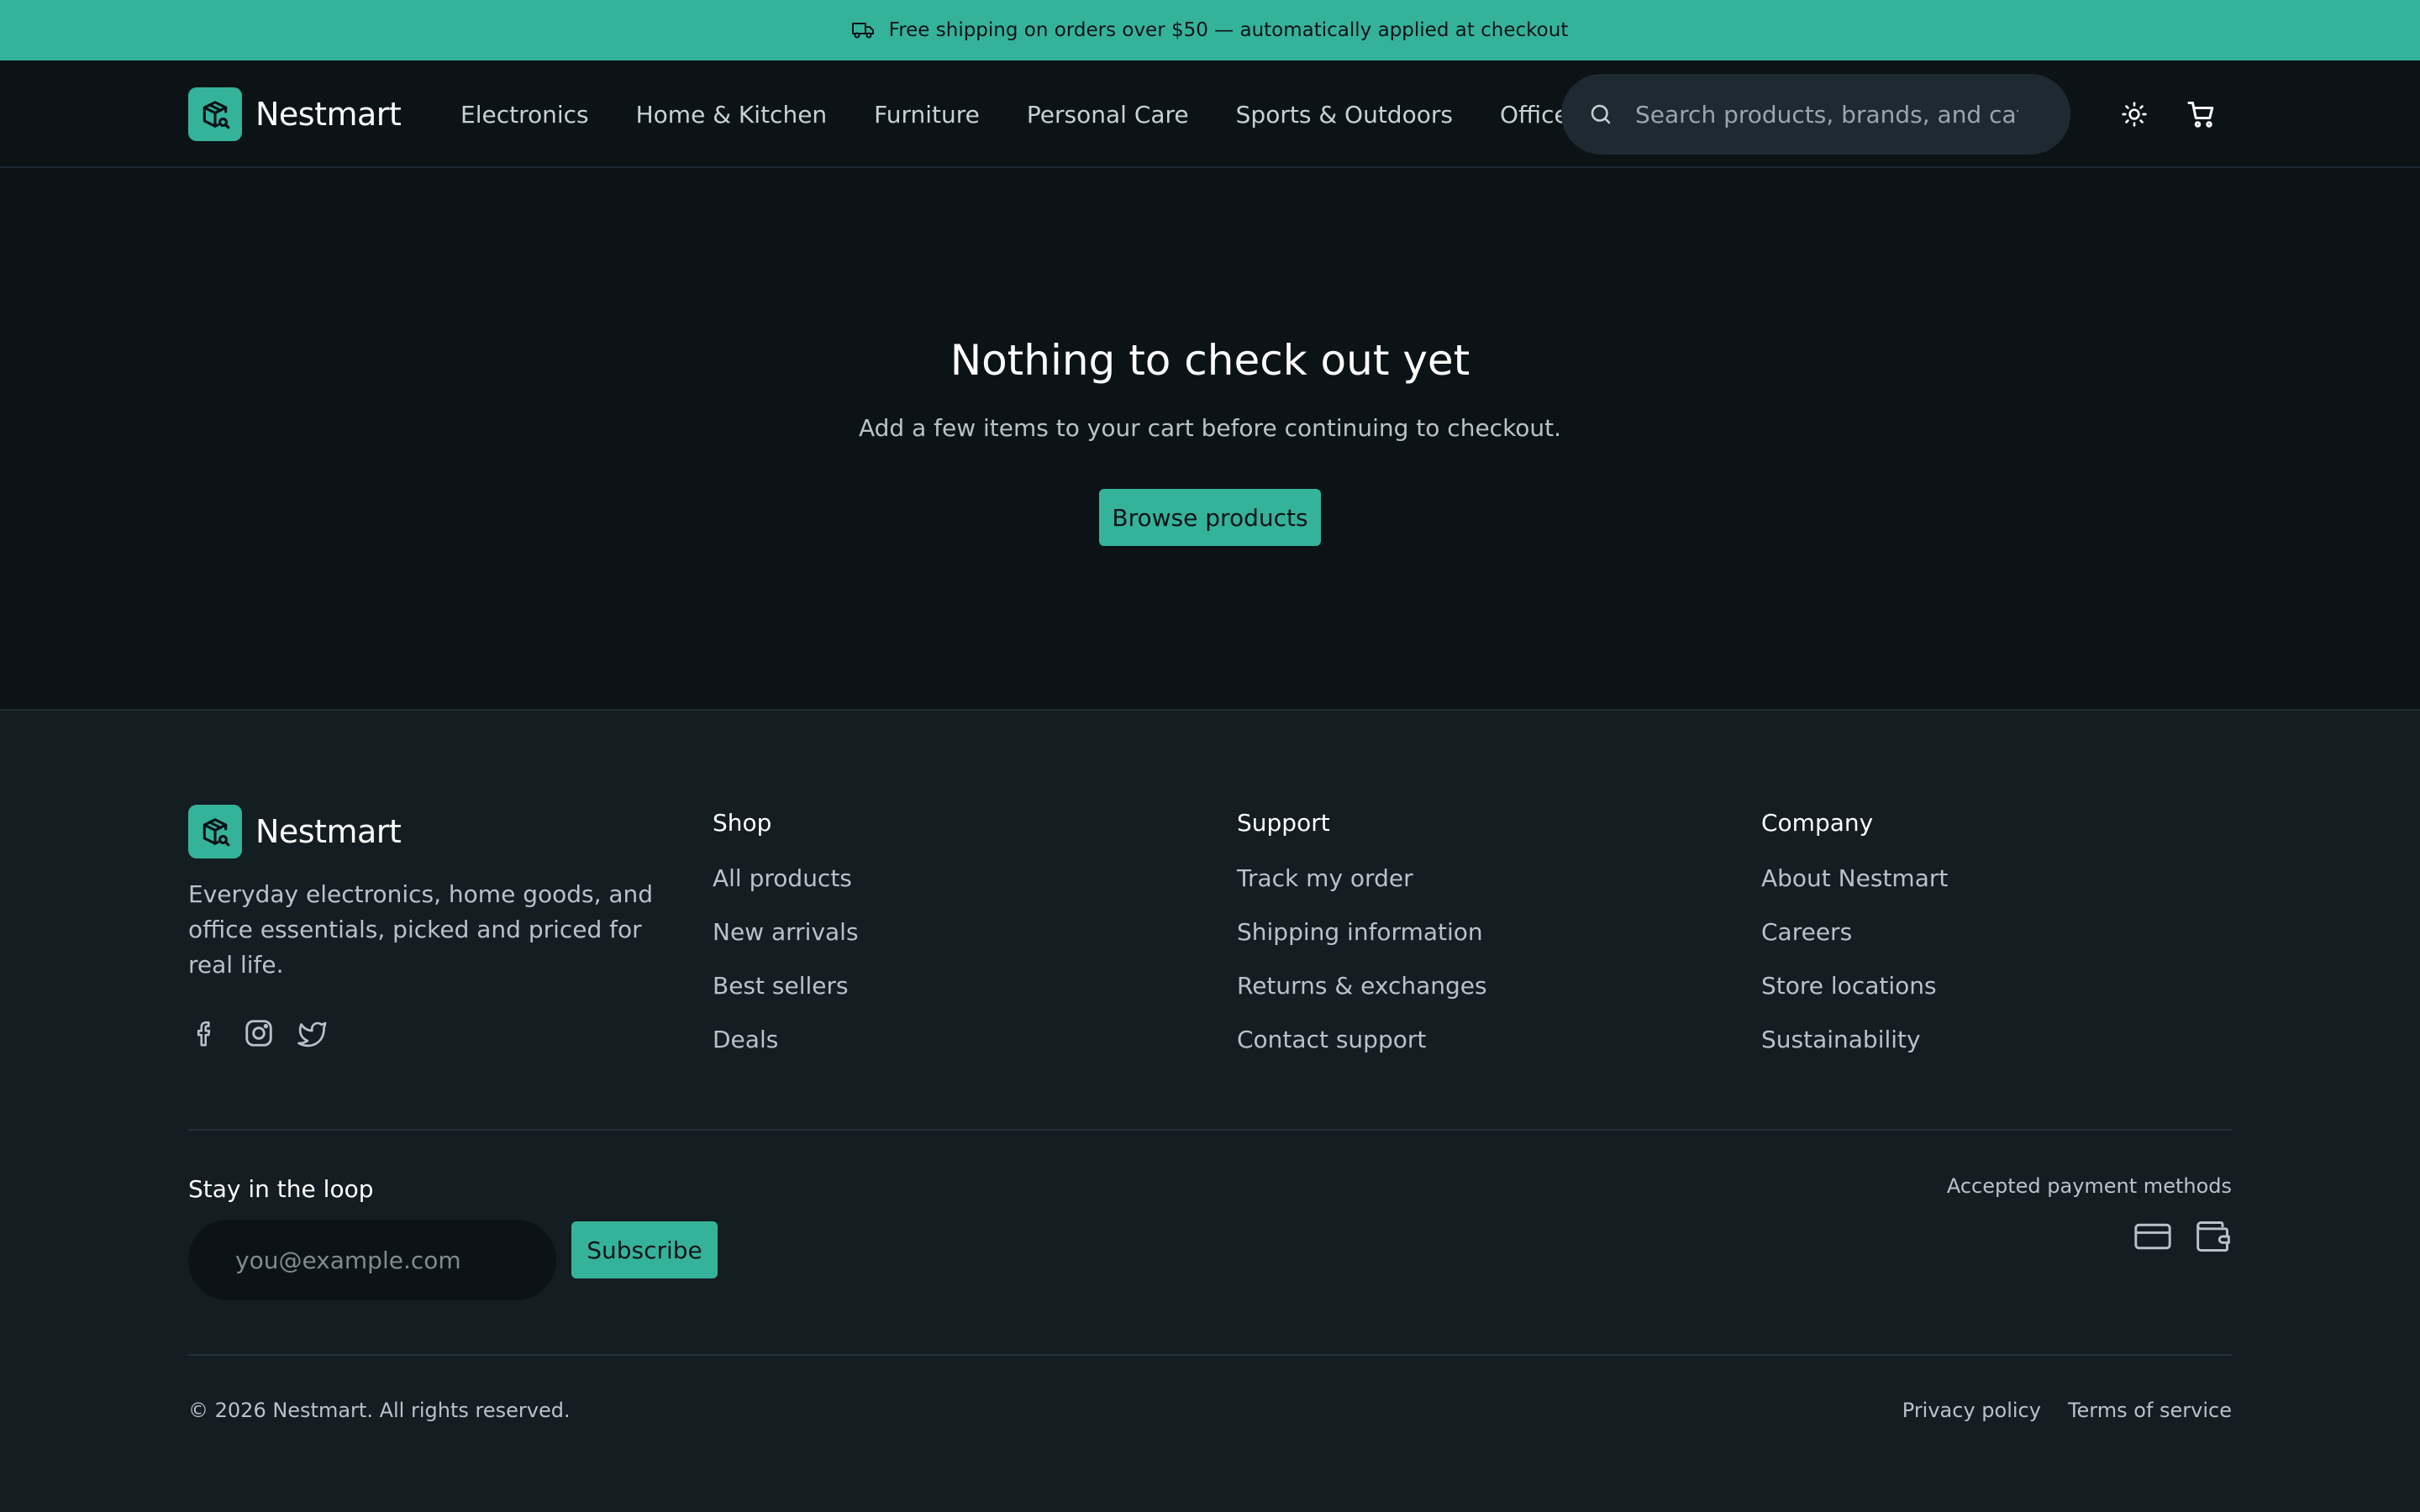 This screenshot has width=2420, height=1512. Describe the element at coordinates (2134, 114) in the screenshot. I see `sun-icon` at that location.